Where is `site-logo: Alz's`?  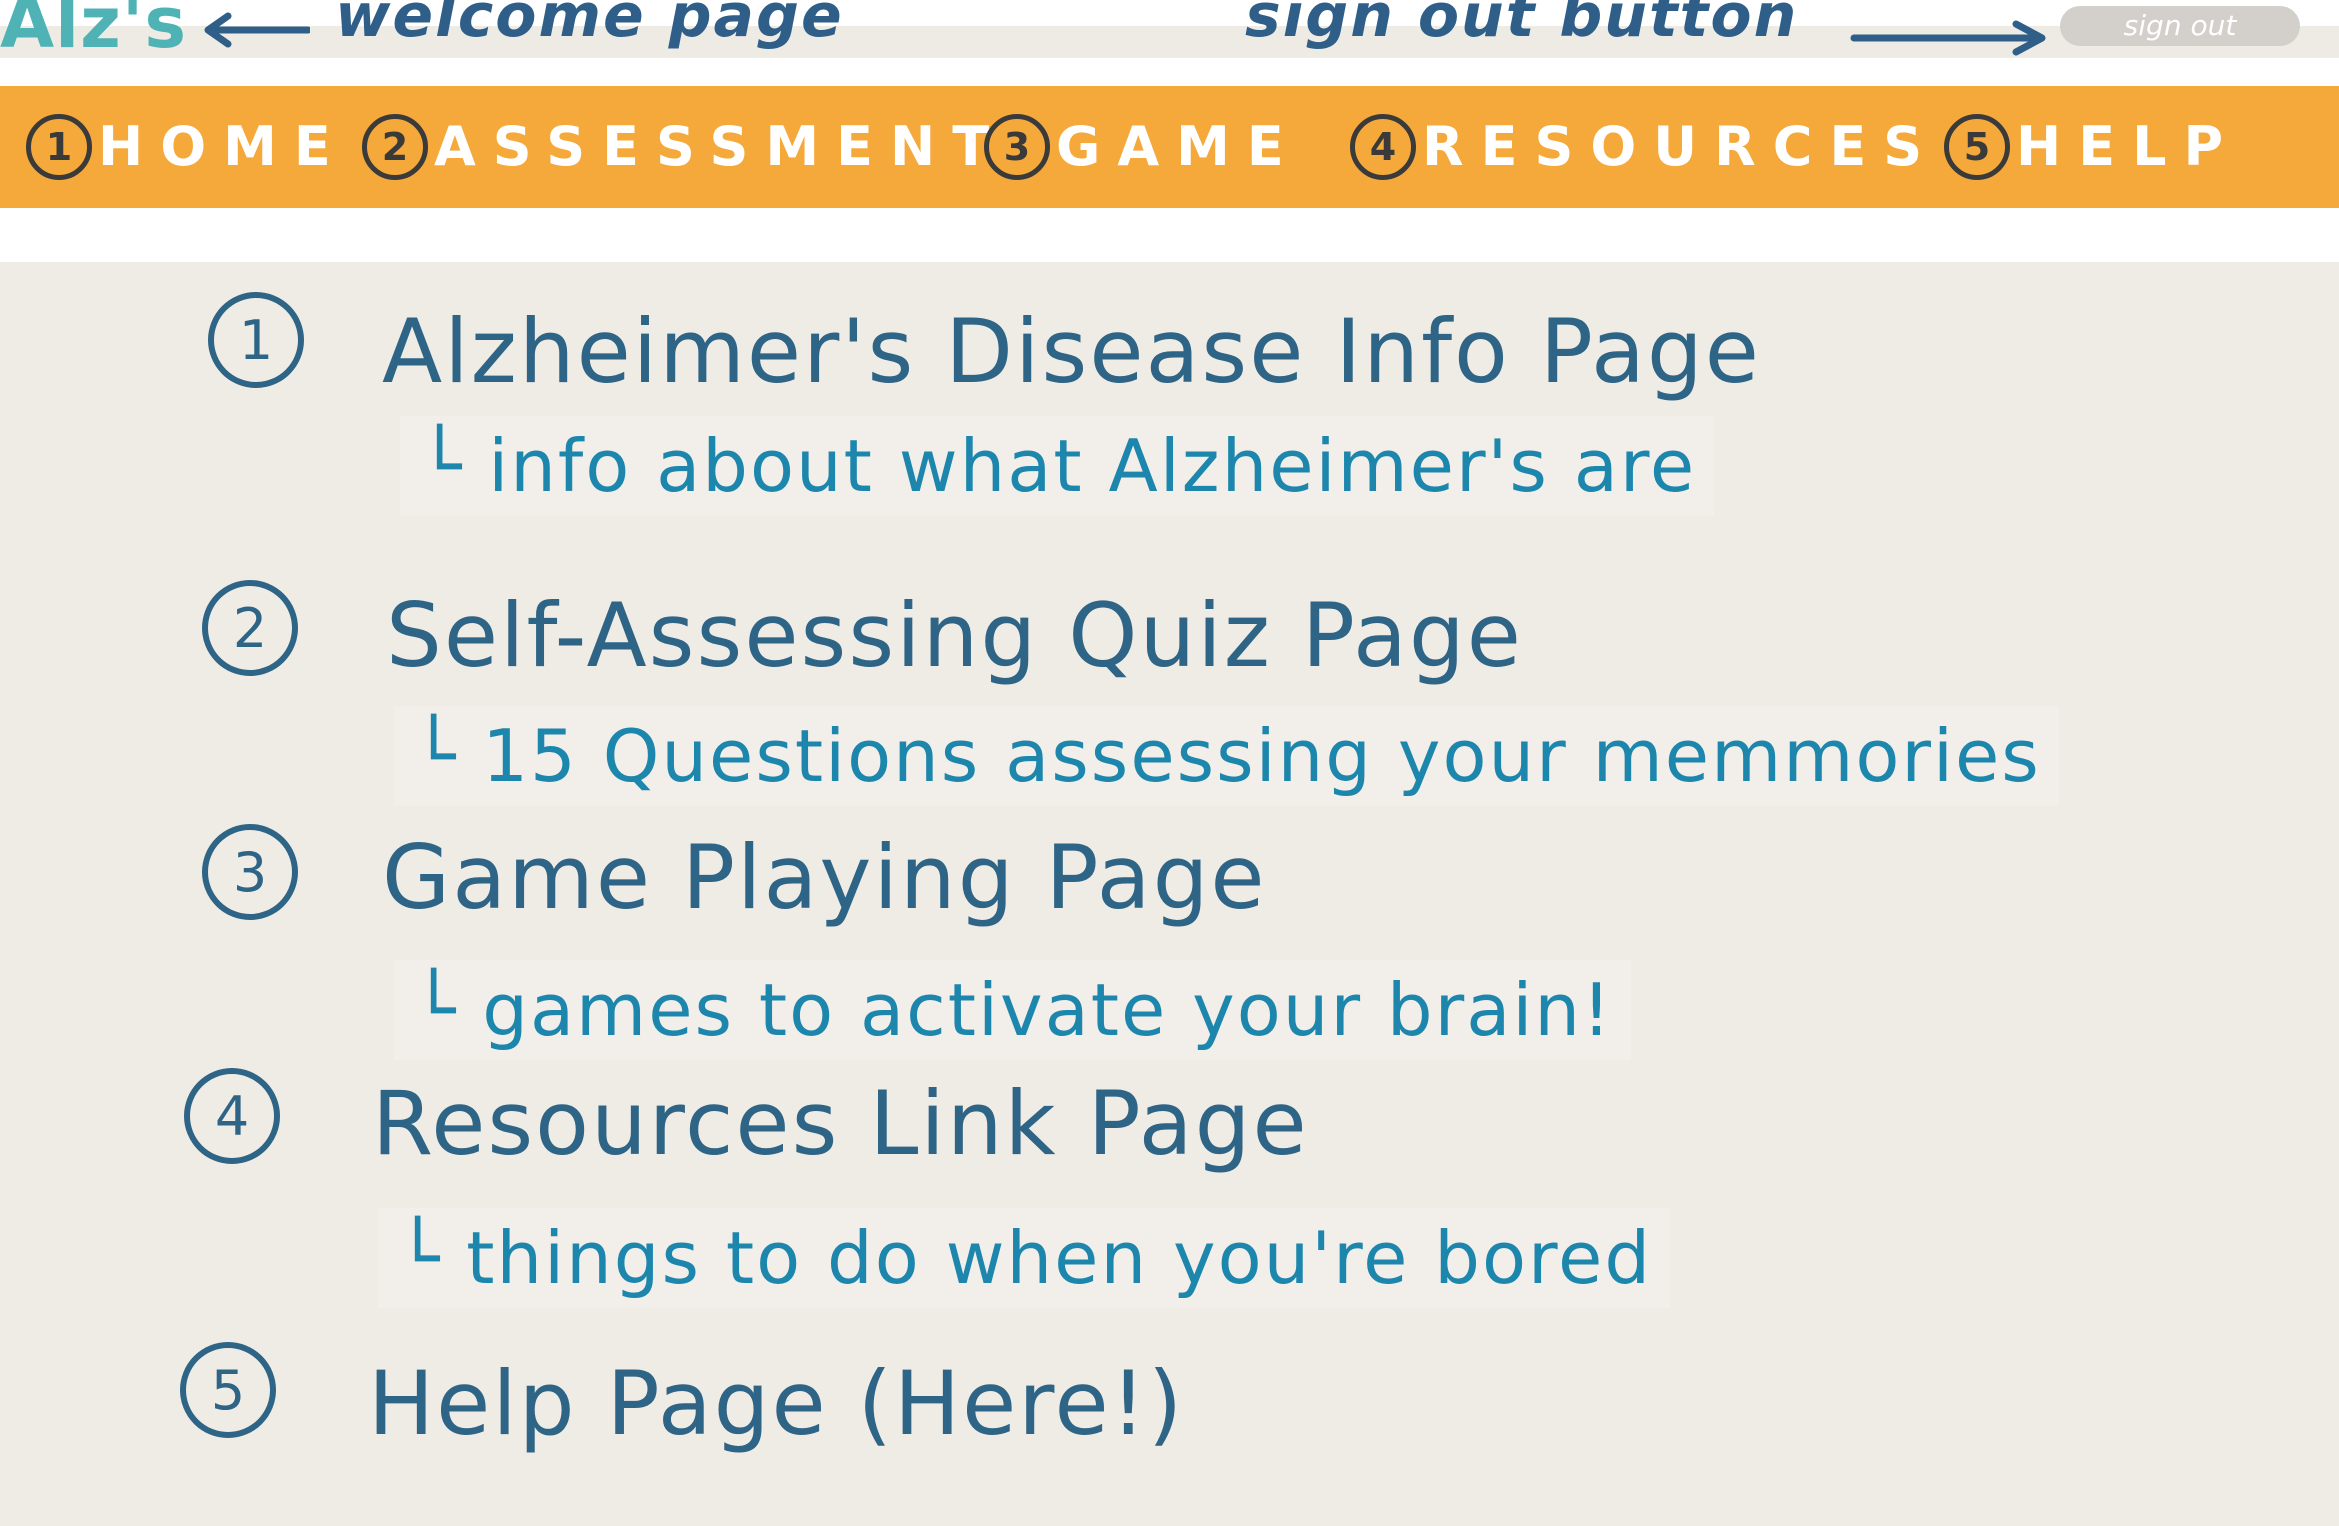
site-logo: Alz's is located at coordinates (93, 29).